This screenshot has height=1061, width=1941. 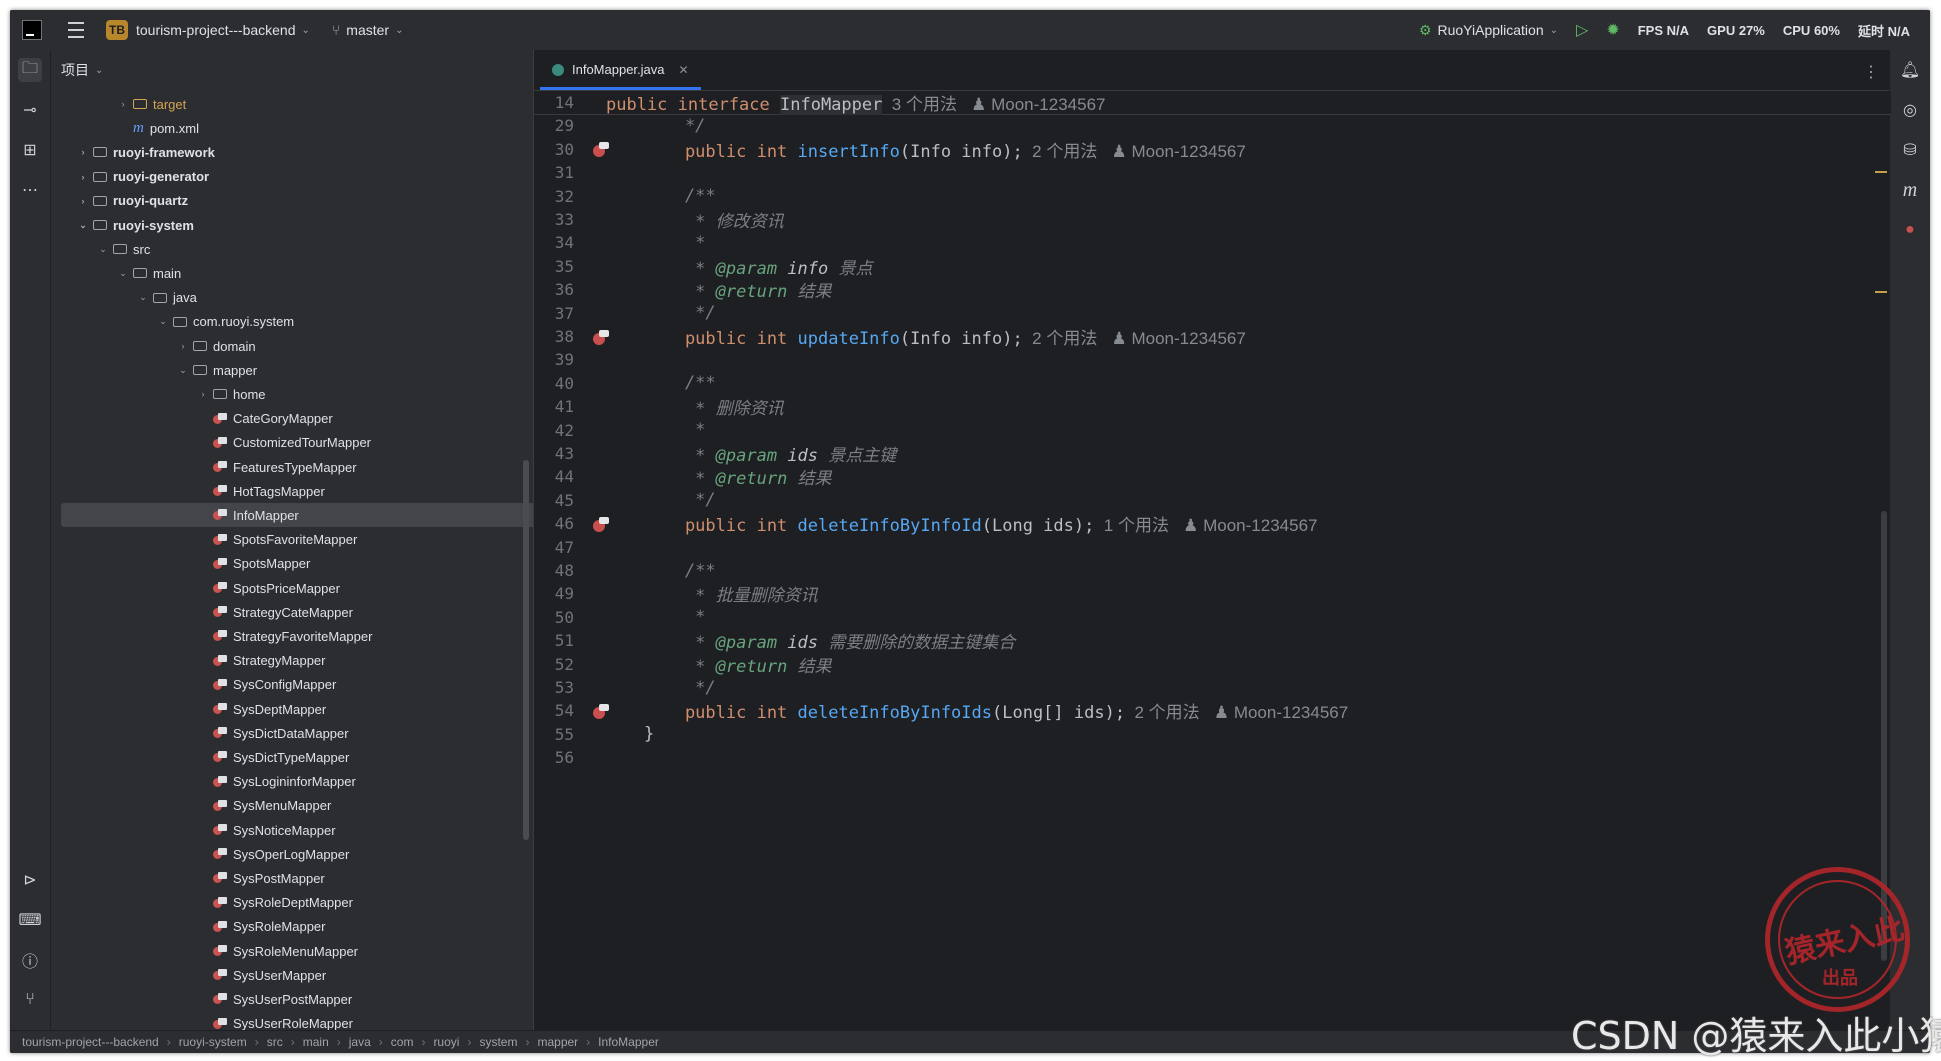 I want to click on mybatis-icon: ●, so click(x=1910, y=230).